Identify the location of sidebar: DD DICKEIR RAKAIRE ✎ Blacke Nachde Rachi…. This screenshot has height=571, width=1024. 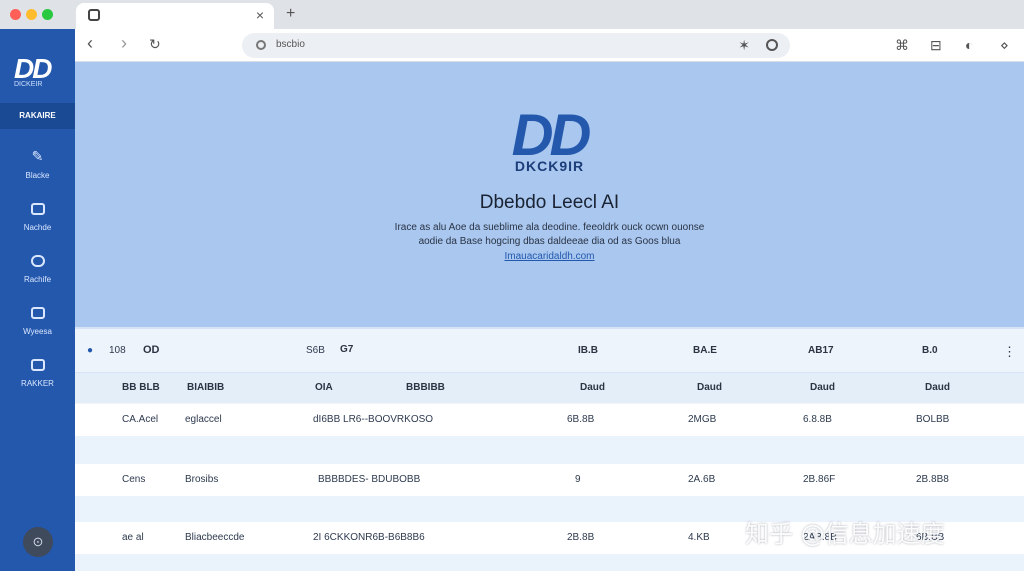
(37, 300).